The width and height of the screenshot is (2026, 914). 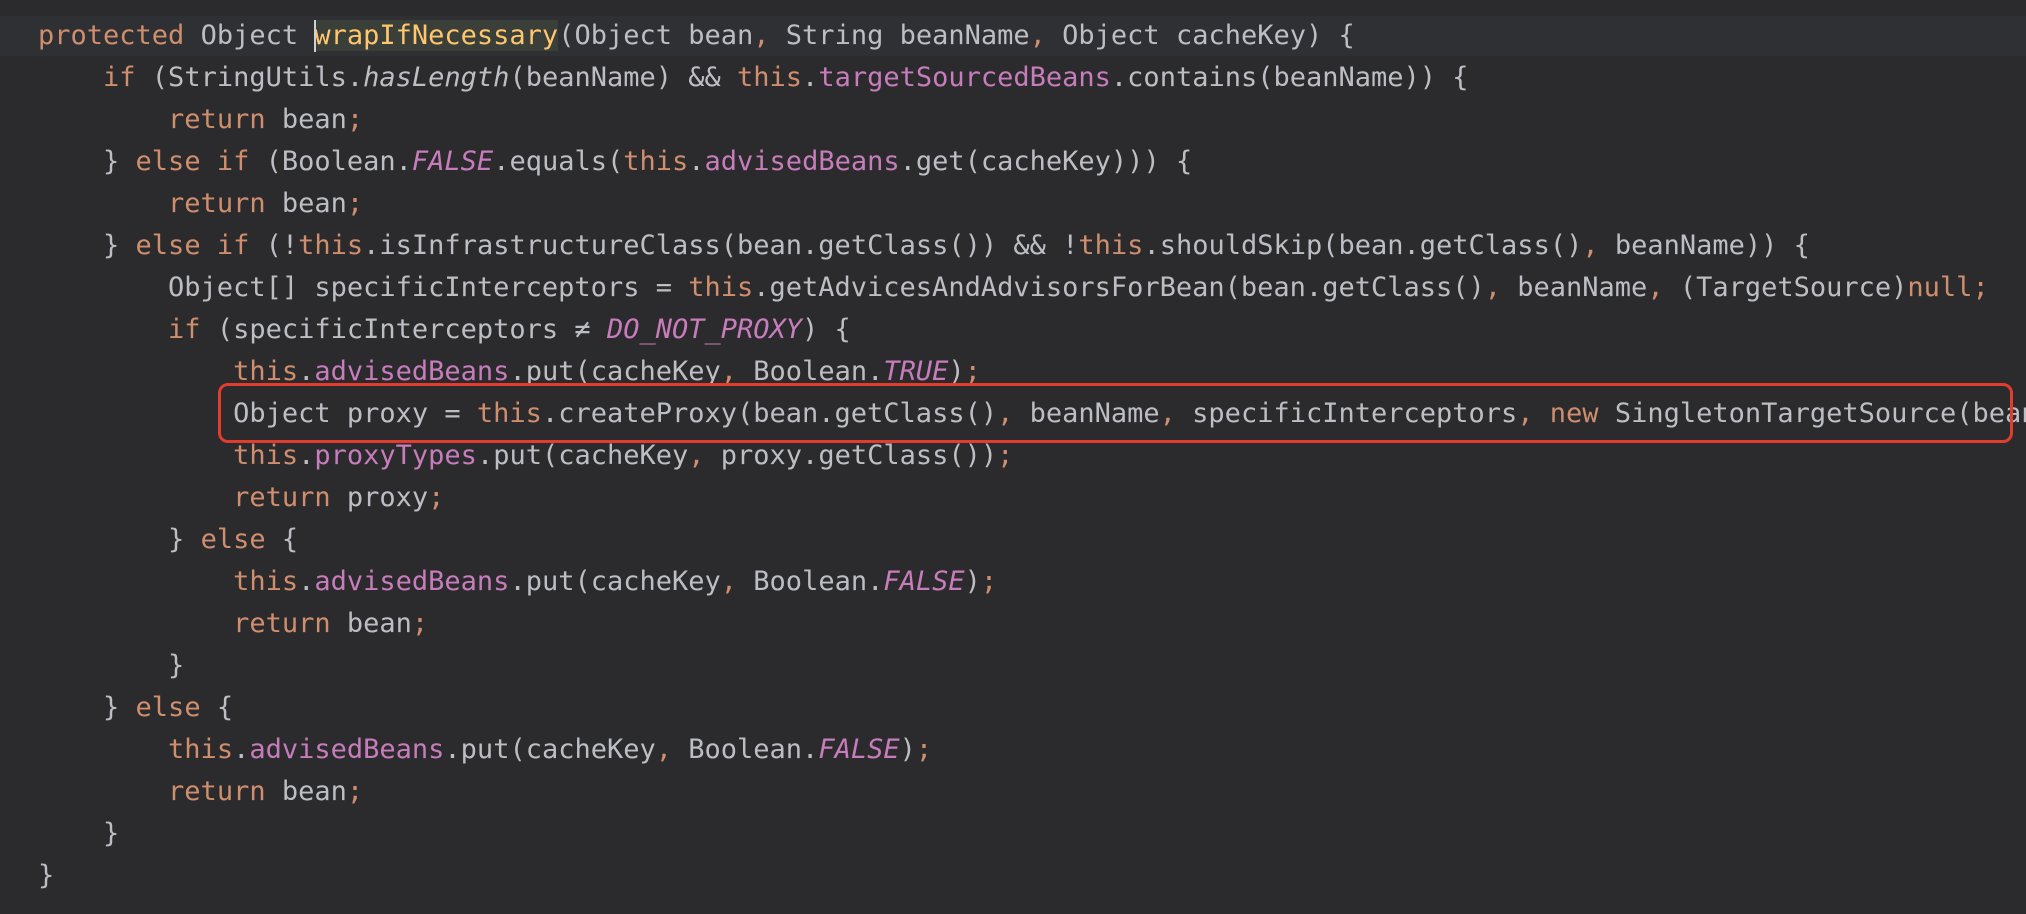 What do you see at coordinates (907, 35) in the screenshot?
I see `code-token: String beanName` at bounding box center [907, 35].